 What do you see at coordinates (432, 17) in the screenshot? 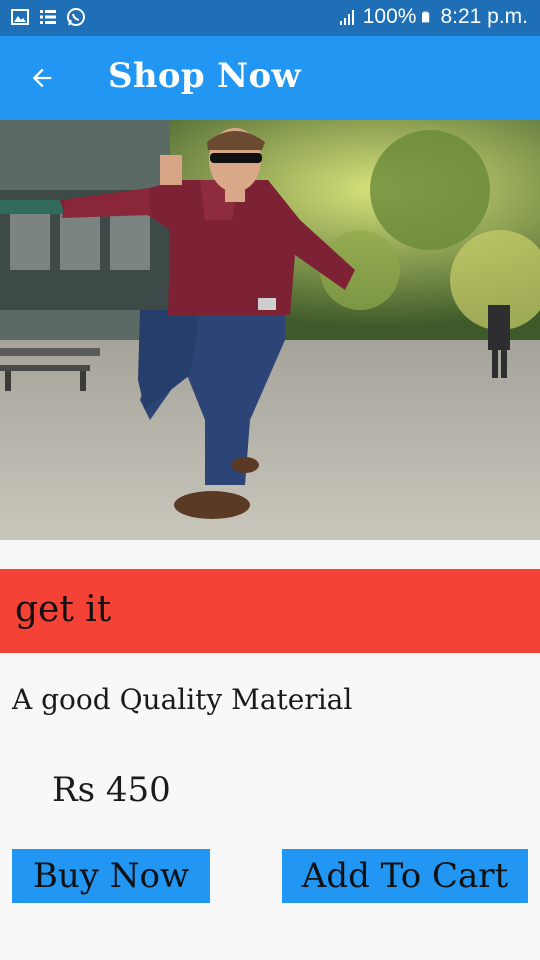
I see `status-right-icons: 100% 8:21 p.m.` at bounding box center [432, 17].